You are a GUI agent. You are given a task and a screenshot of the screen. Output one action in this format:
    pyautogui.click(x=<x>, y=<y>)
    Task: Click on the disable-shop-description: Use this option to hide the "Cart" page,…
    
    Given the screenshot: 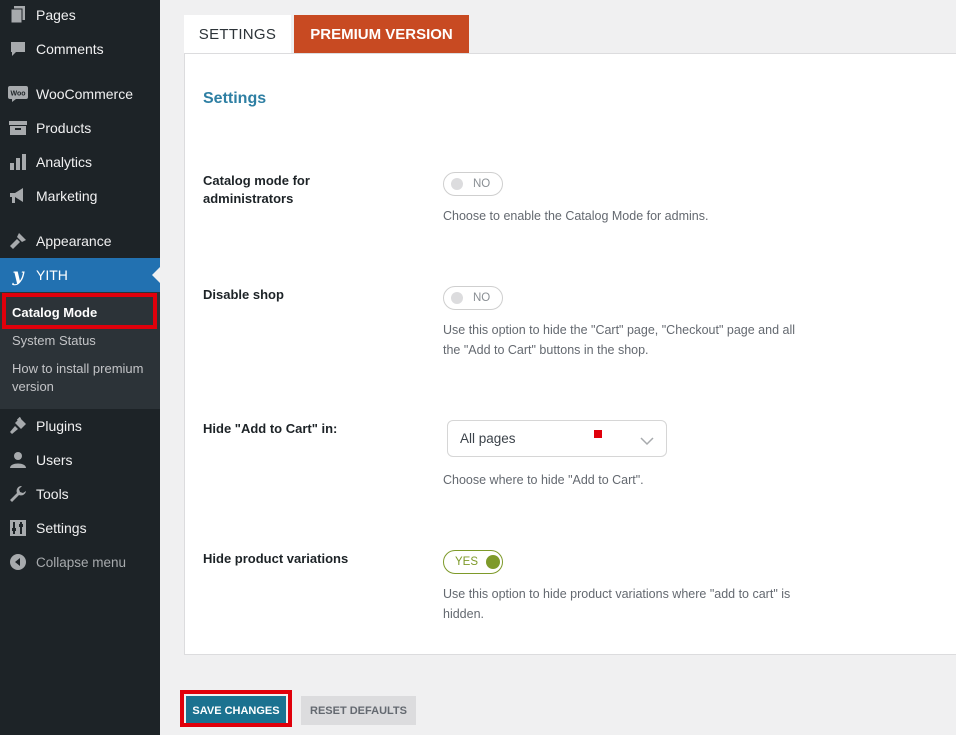 What is the action you would take?
    pyautogui.click(x=619, y=340)
    